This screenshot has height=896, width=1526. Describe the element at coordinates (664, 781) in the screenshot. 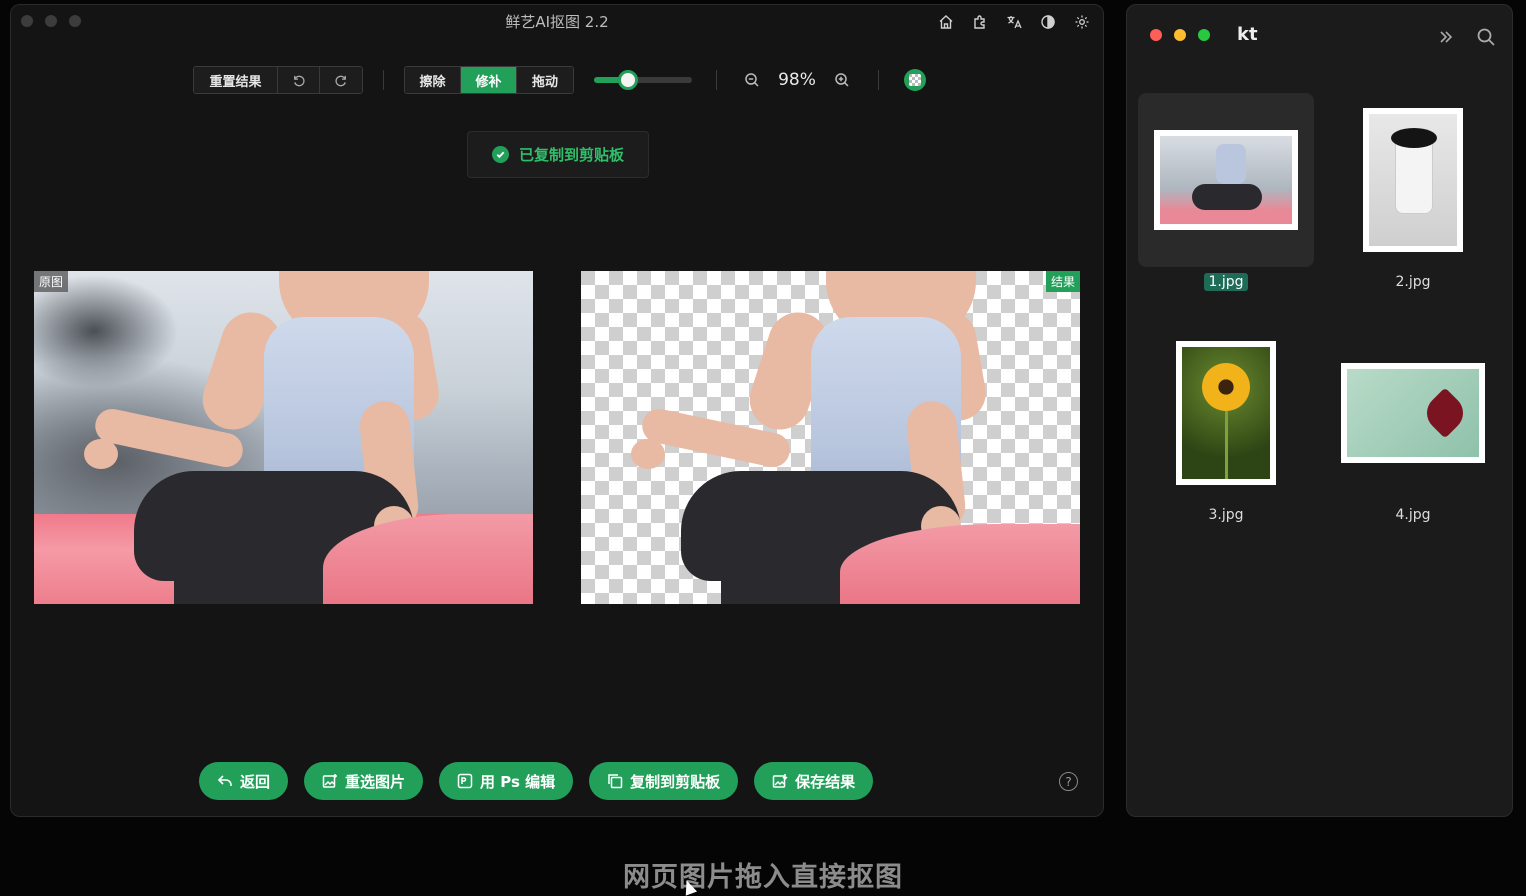

I see `copy-to-clipboard-button: 复制到剪贴板` at that location.